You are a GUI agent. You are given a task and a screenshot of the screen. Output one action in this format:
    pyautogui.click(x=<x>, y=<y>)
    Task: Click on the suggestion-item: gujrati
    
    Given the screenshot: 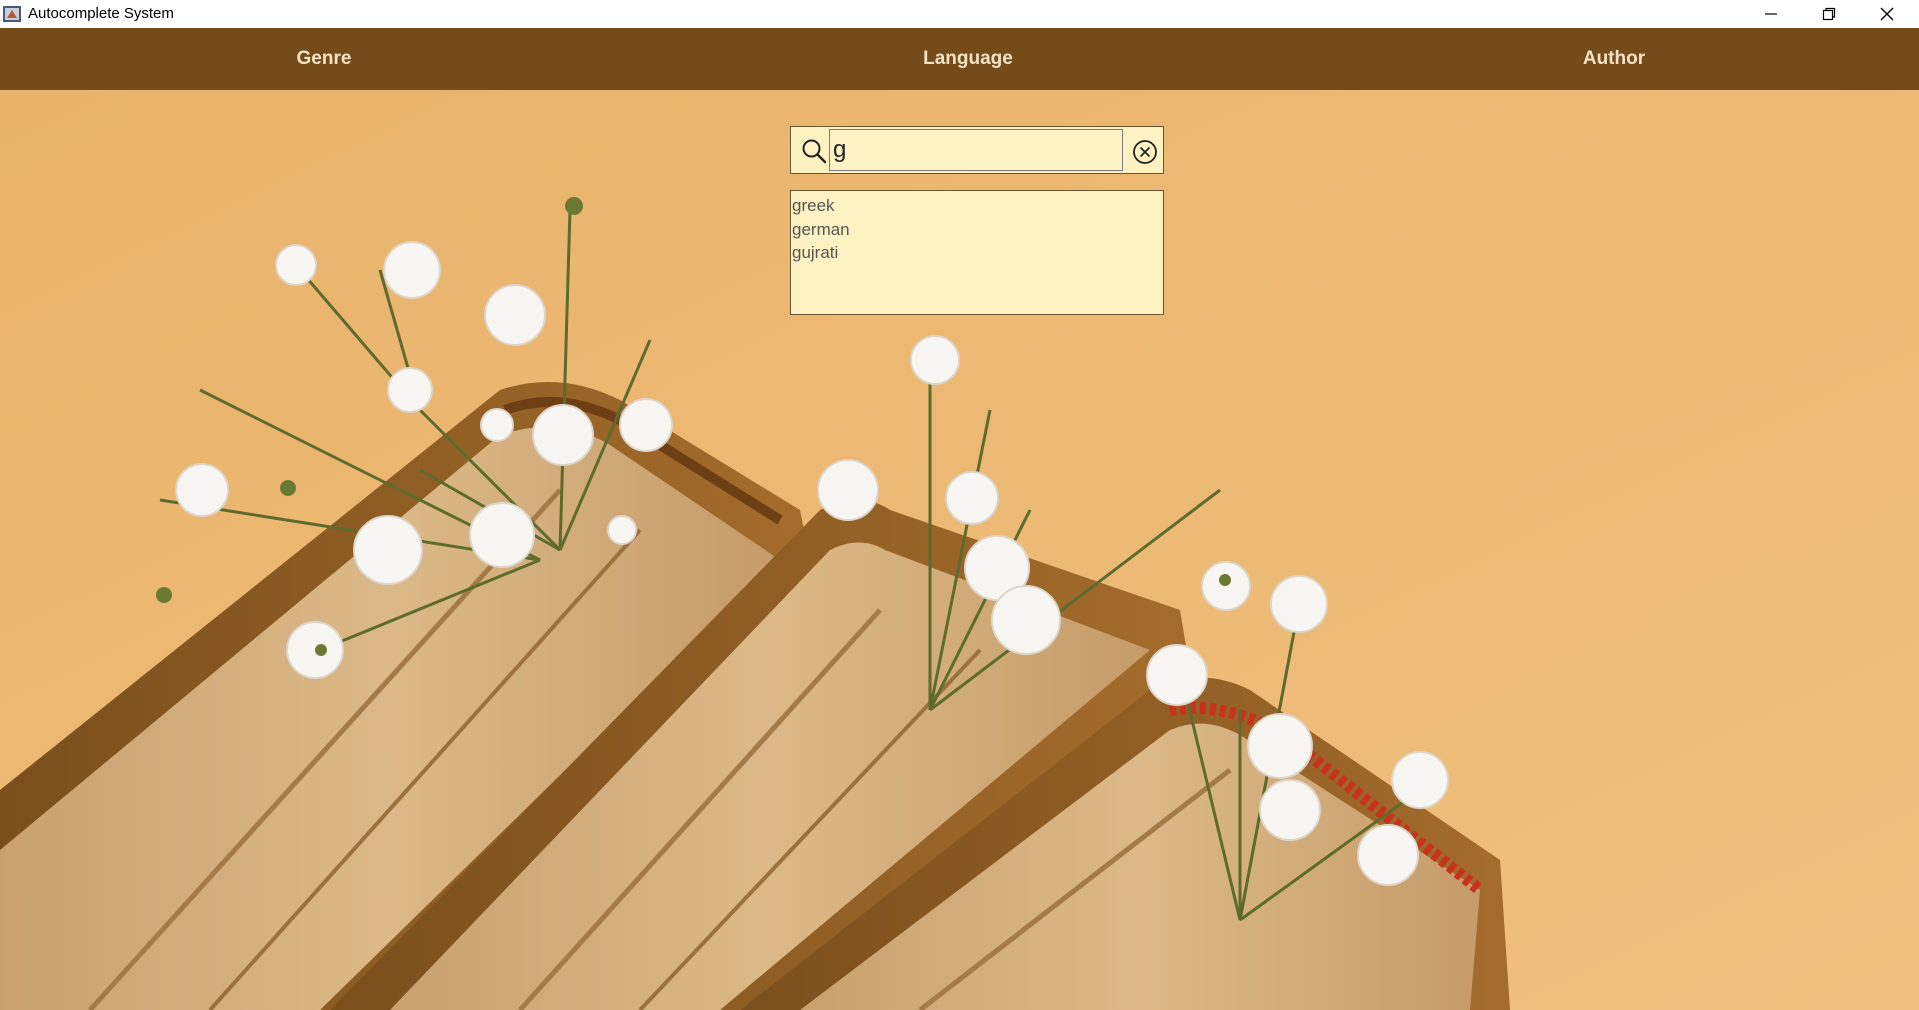 What is the action you would take?
    pyautogui.click(x=977, y=253)
    